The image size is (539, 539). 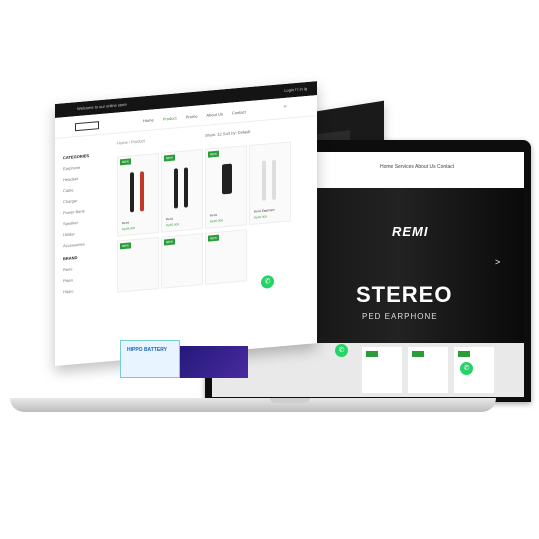 I want to click on next-slide-arrow: >, so click(x=497, y=262).